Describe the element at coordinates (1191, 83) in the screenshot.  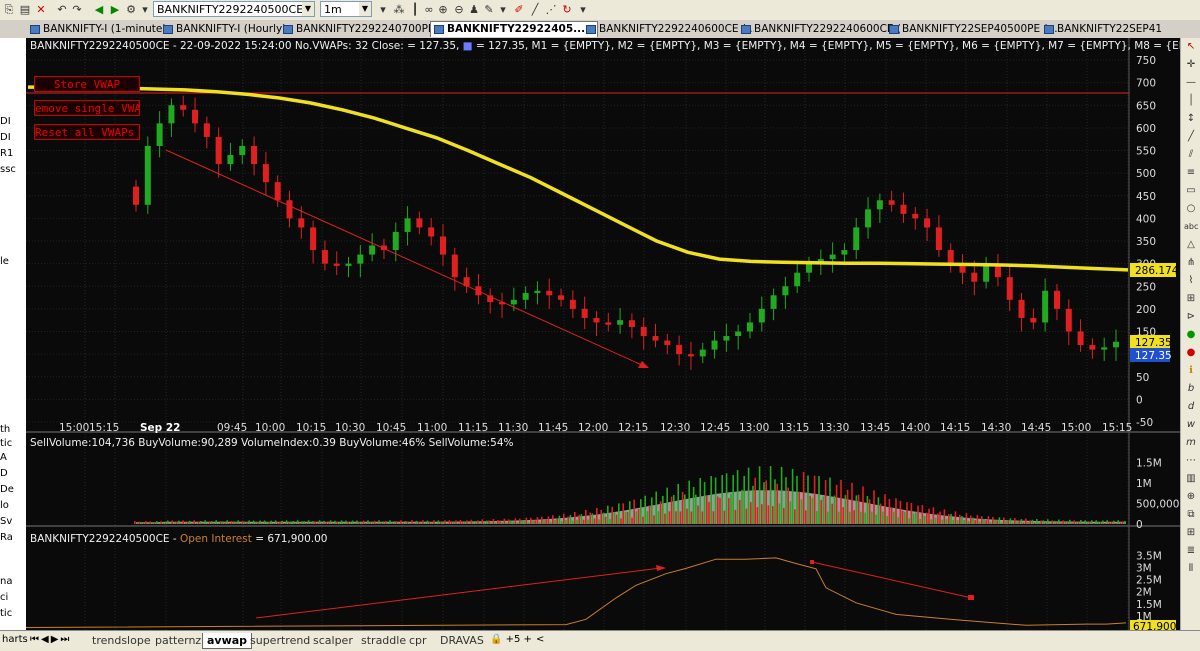
I see `horizontal-line-icon: —` at that location.